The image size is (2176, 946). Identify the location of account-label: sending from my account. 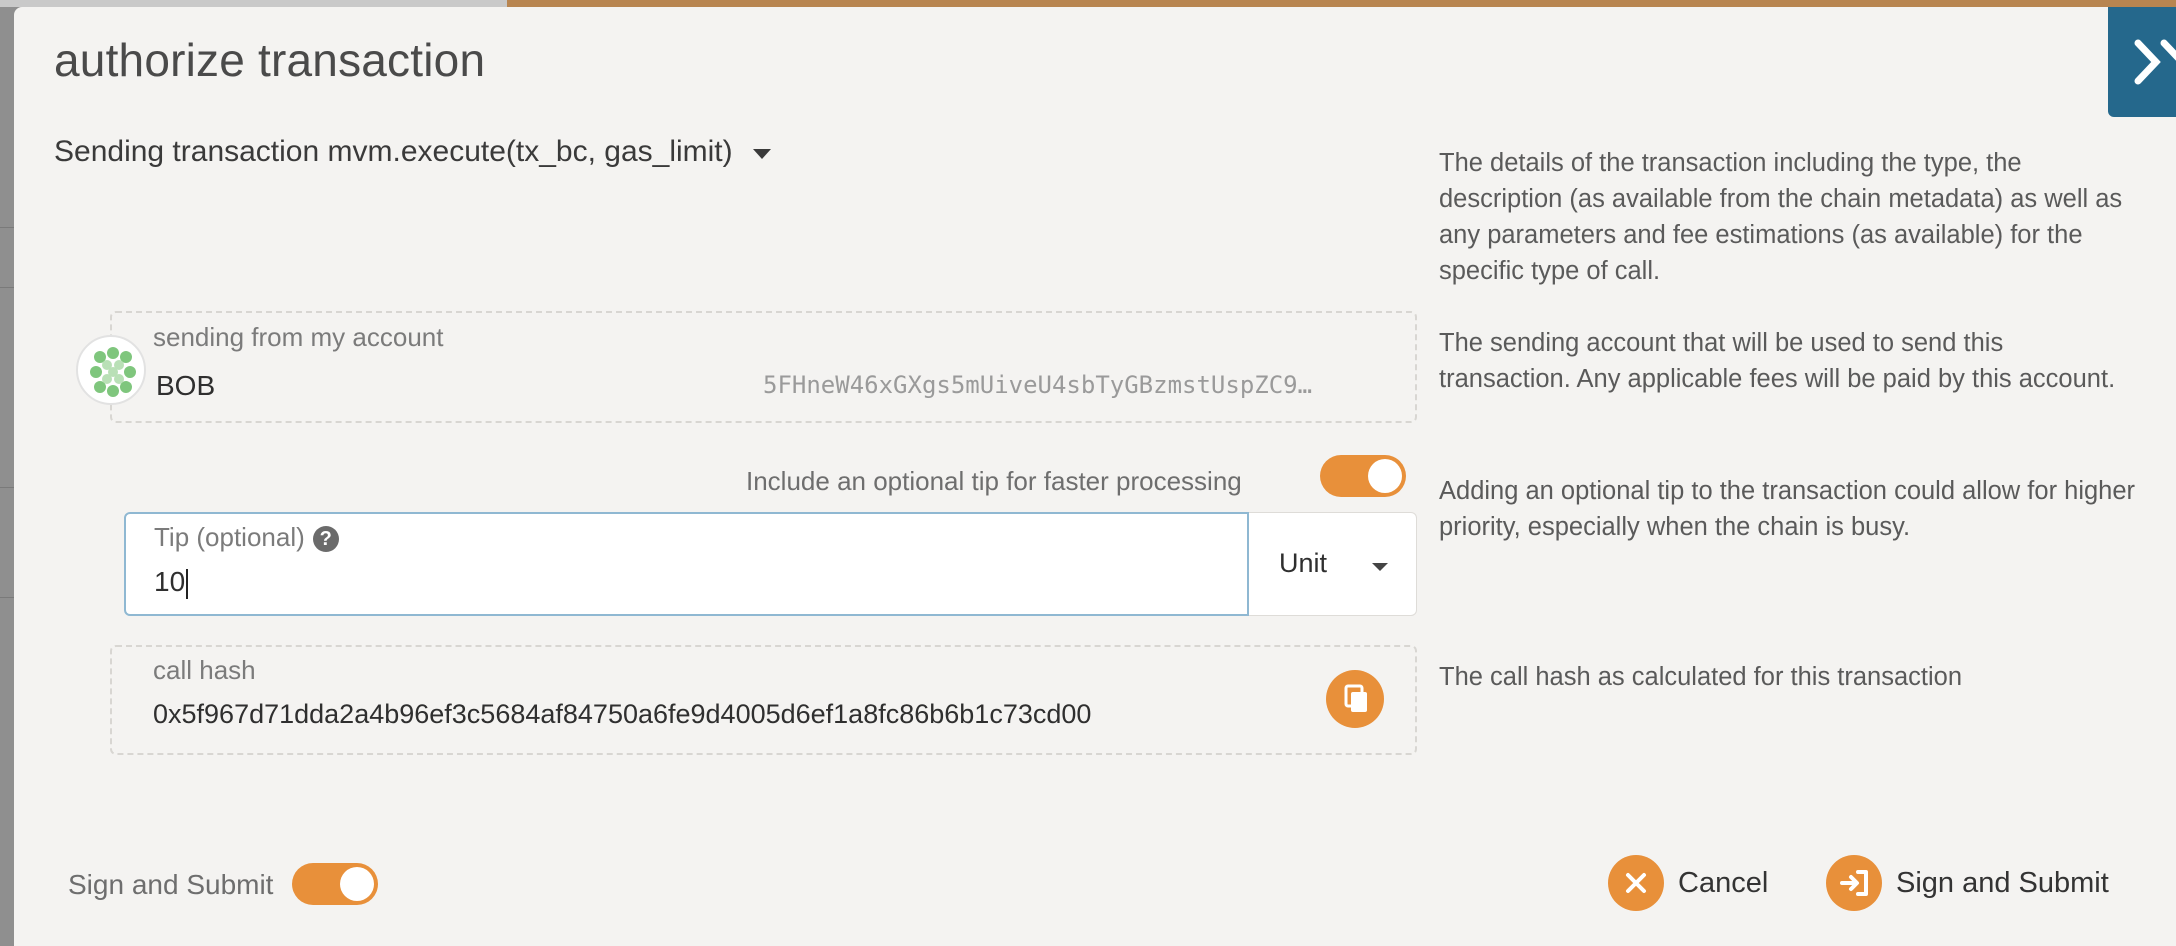
(298, 337).